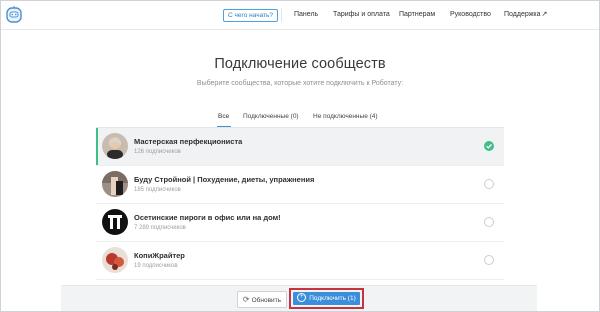 This screenshot has width=600, height=312. Describe the element at coordinates (251, 15) in the screenshot. I see `getting-started-button: С чего начать?` at that location.